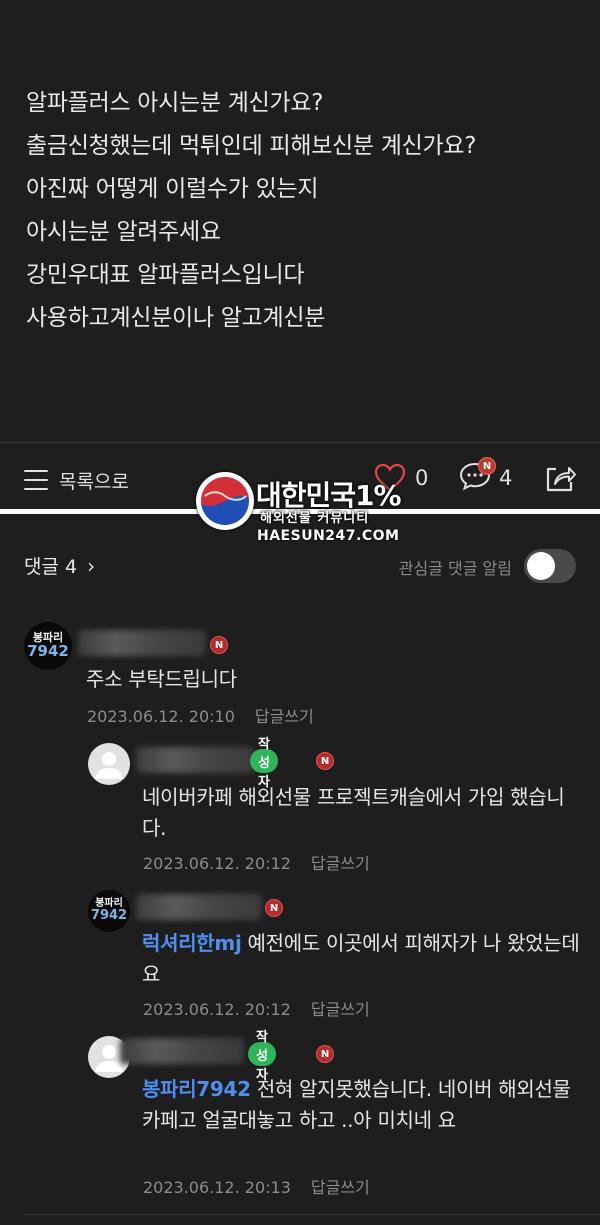 The height and width of the screenshot is (1225, 600). Describe the element at coordinates (362, 959) in the screenshot. I see `comment-text: 럭셔리한mj 예전에도 이곳에서 피해자가 나 왔었는데요` at that location.